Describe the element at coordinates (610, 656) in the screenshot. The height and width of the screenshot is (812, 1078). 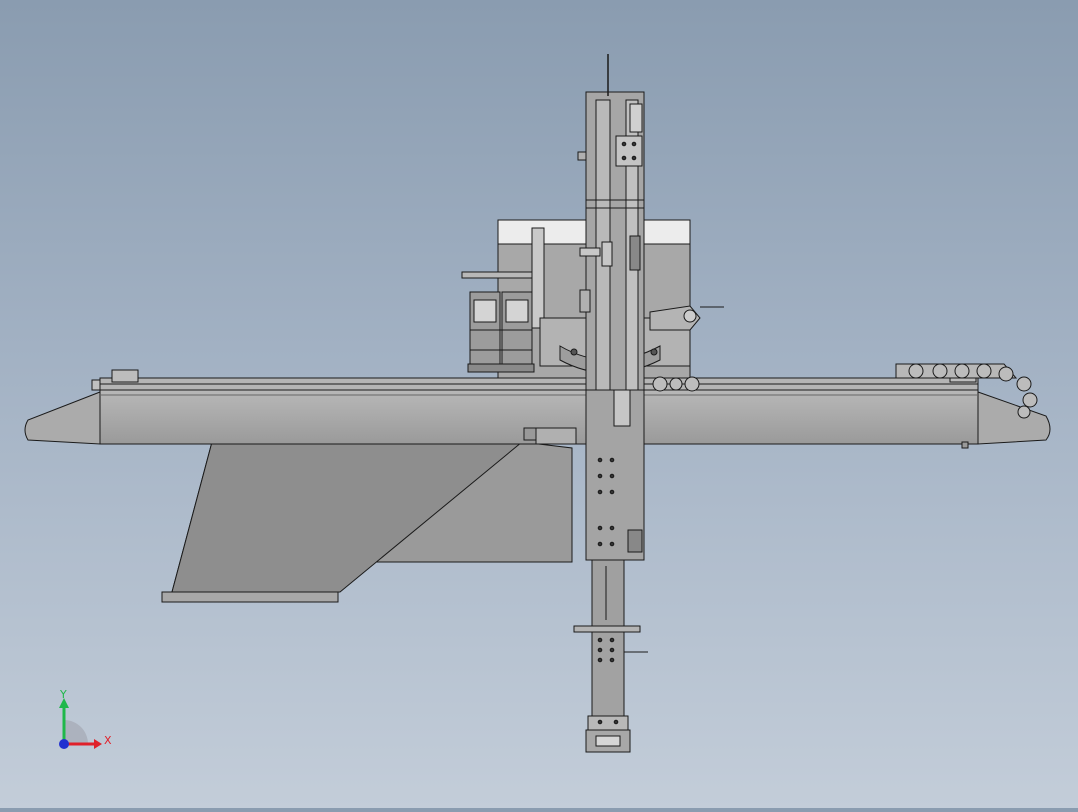
I see `lower-extension-arm` at that location.